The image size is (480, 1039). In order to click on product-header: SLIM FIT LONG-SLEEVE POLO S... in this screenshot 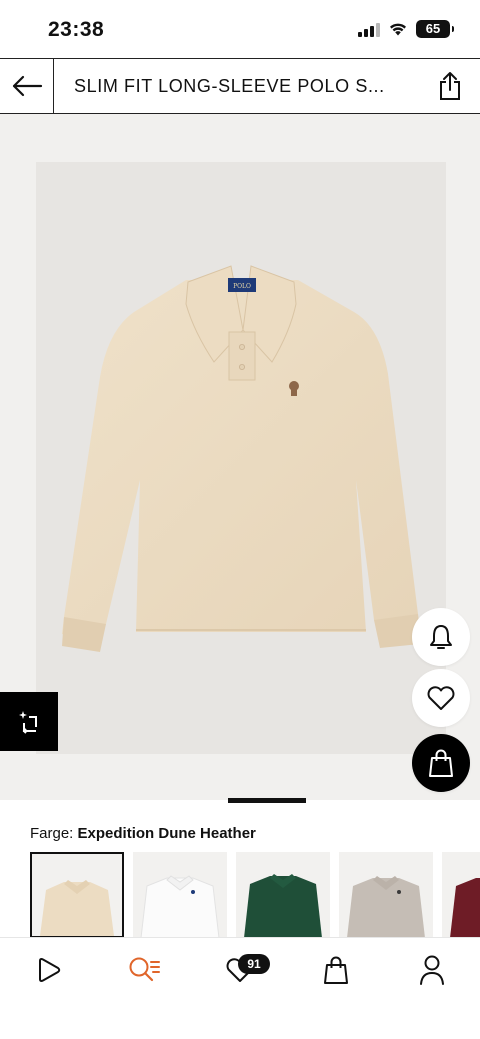, I will do `click(240, 86)`.